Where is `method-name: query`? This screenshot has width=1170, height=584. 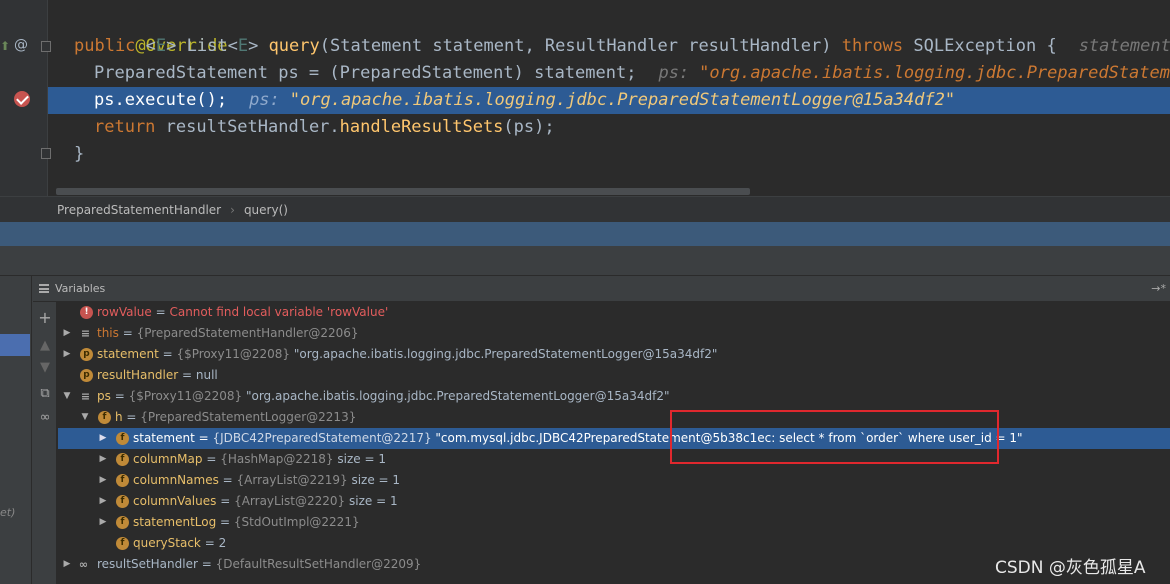 method-name: query is located at coordinates (294, 46).